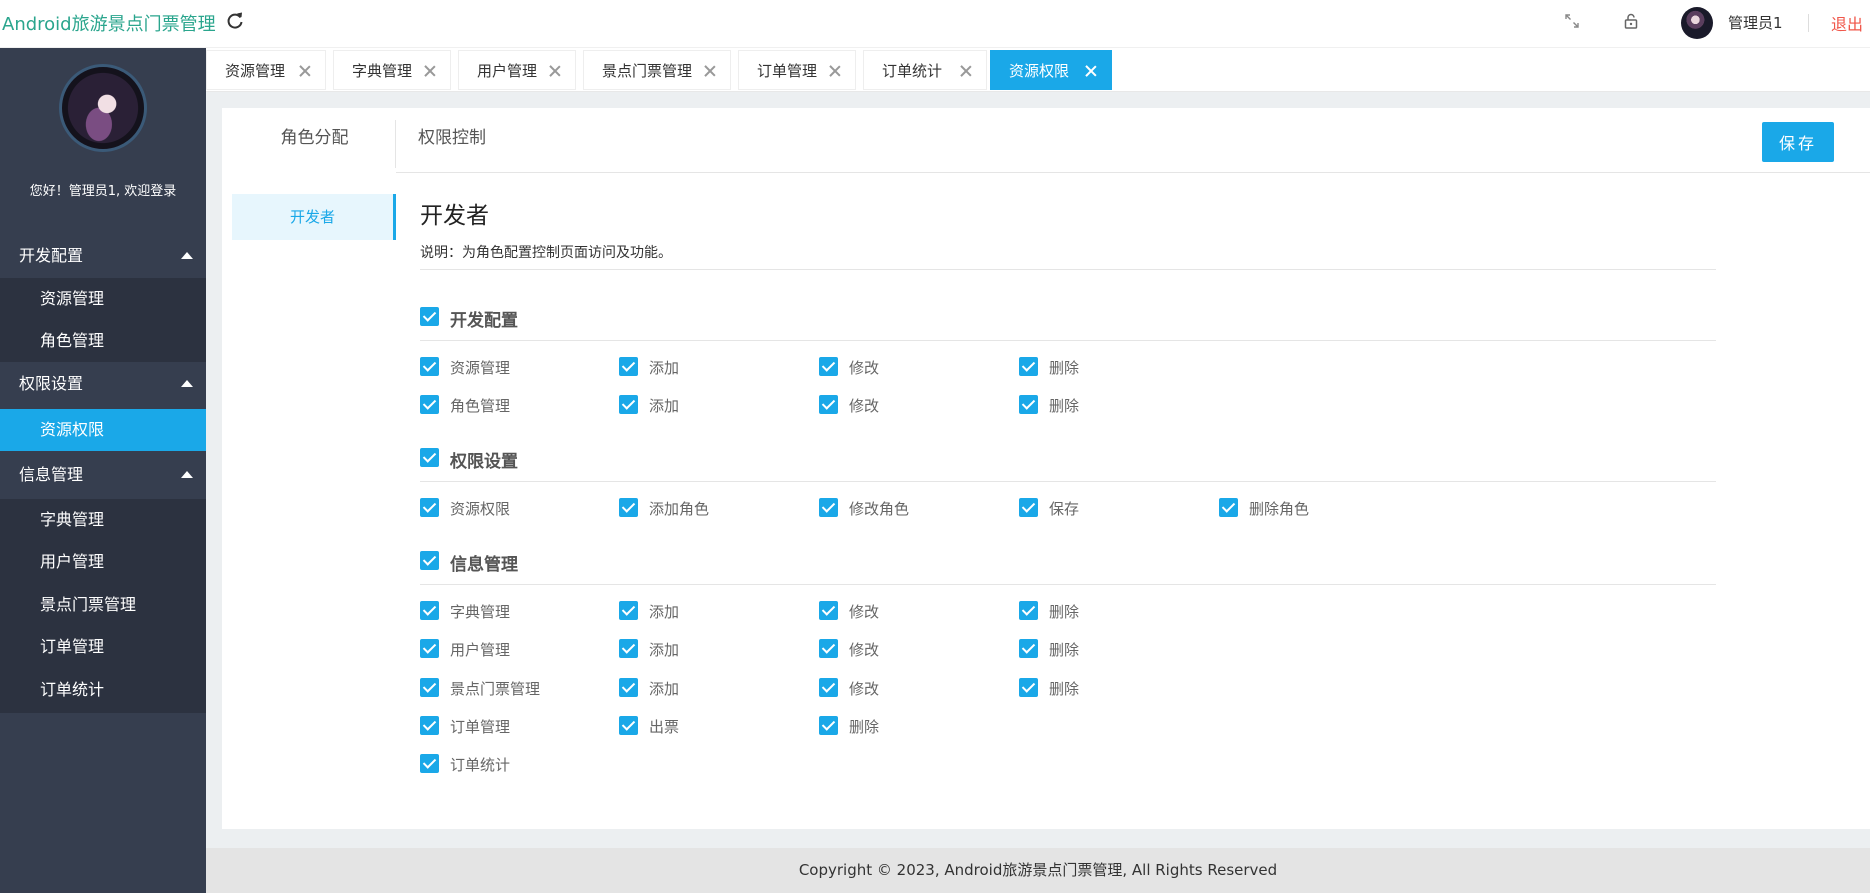 This screenshot has width=1870, height=893. I want to click on section-title: 开发配置, so click(484, 321).